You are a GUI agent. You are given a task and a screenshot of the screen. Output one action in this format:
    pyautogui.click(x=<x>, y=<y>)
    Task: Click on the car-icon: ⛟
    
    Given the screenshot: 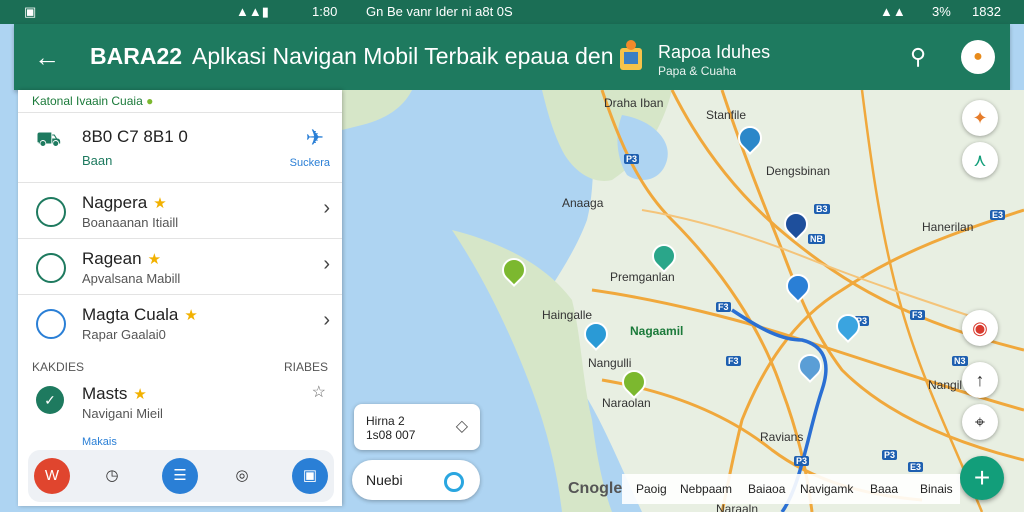 What is the action you would take?
    pyautogui.click(x=49, y=140)
    